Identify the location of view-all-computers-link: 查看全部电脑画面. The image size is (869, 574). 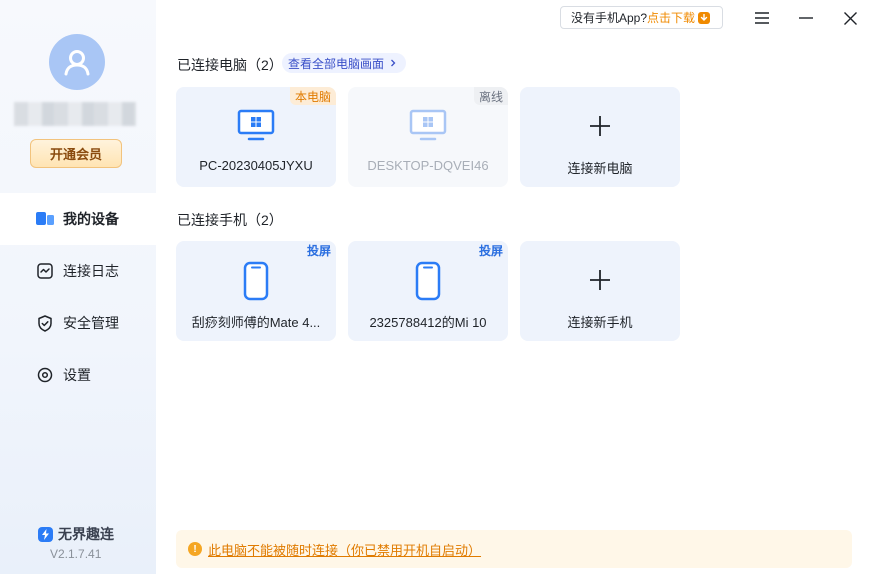
(344, 63).